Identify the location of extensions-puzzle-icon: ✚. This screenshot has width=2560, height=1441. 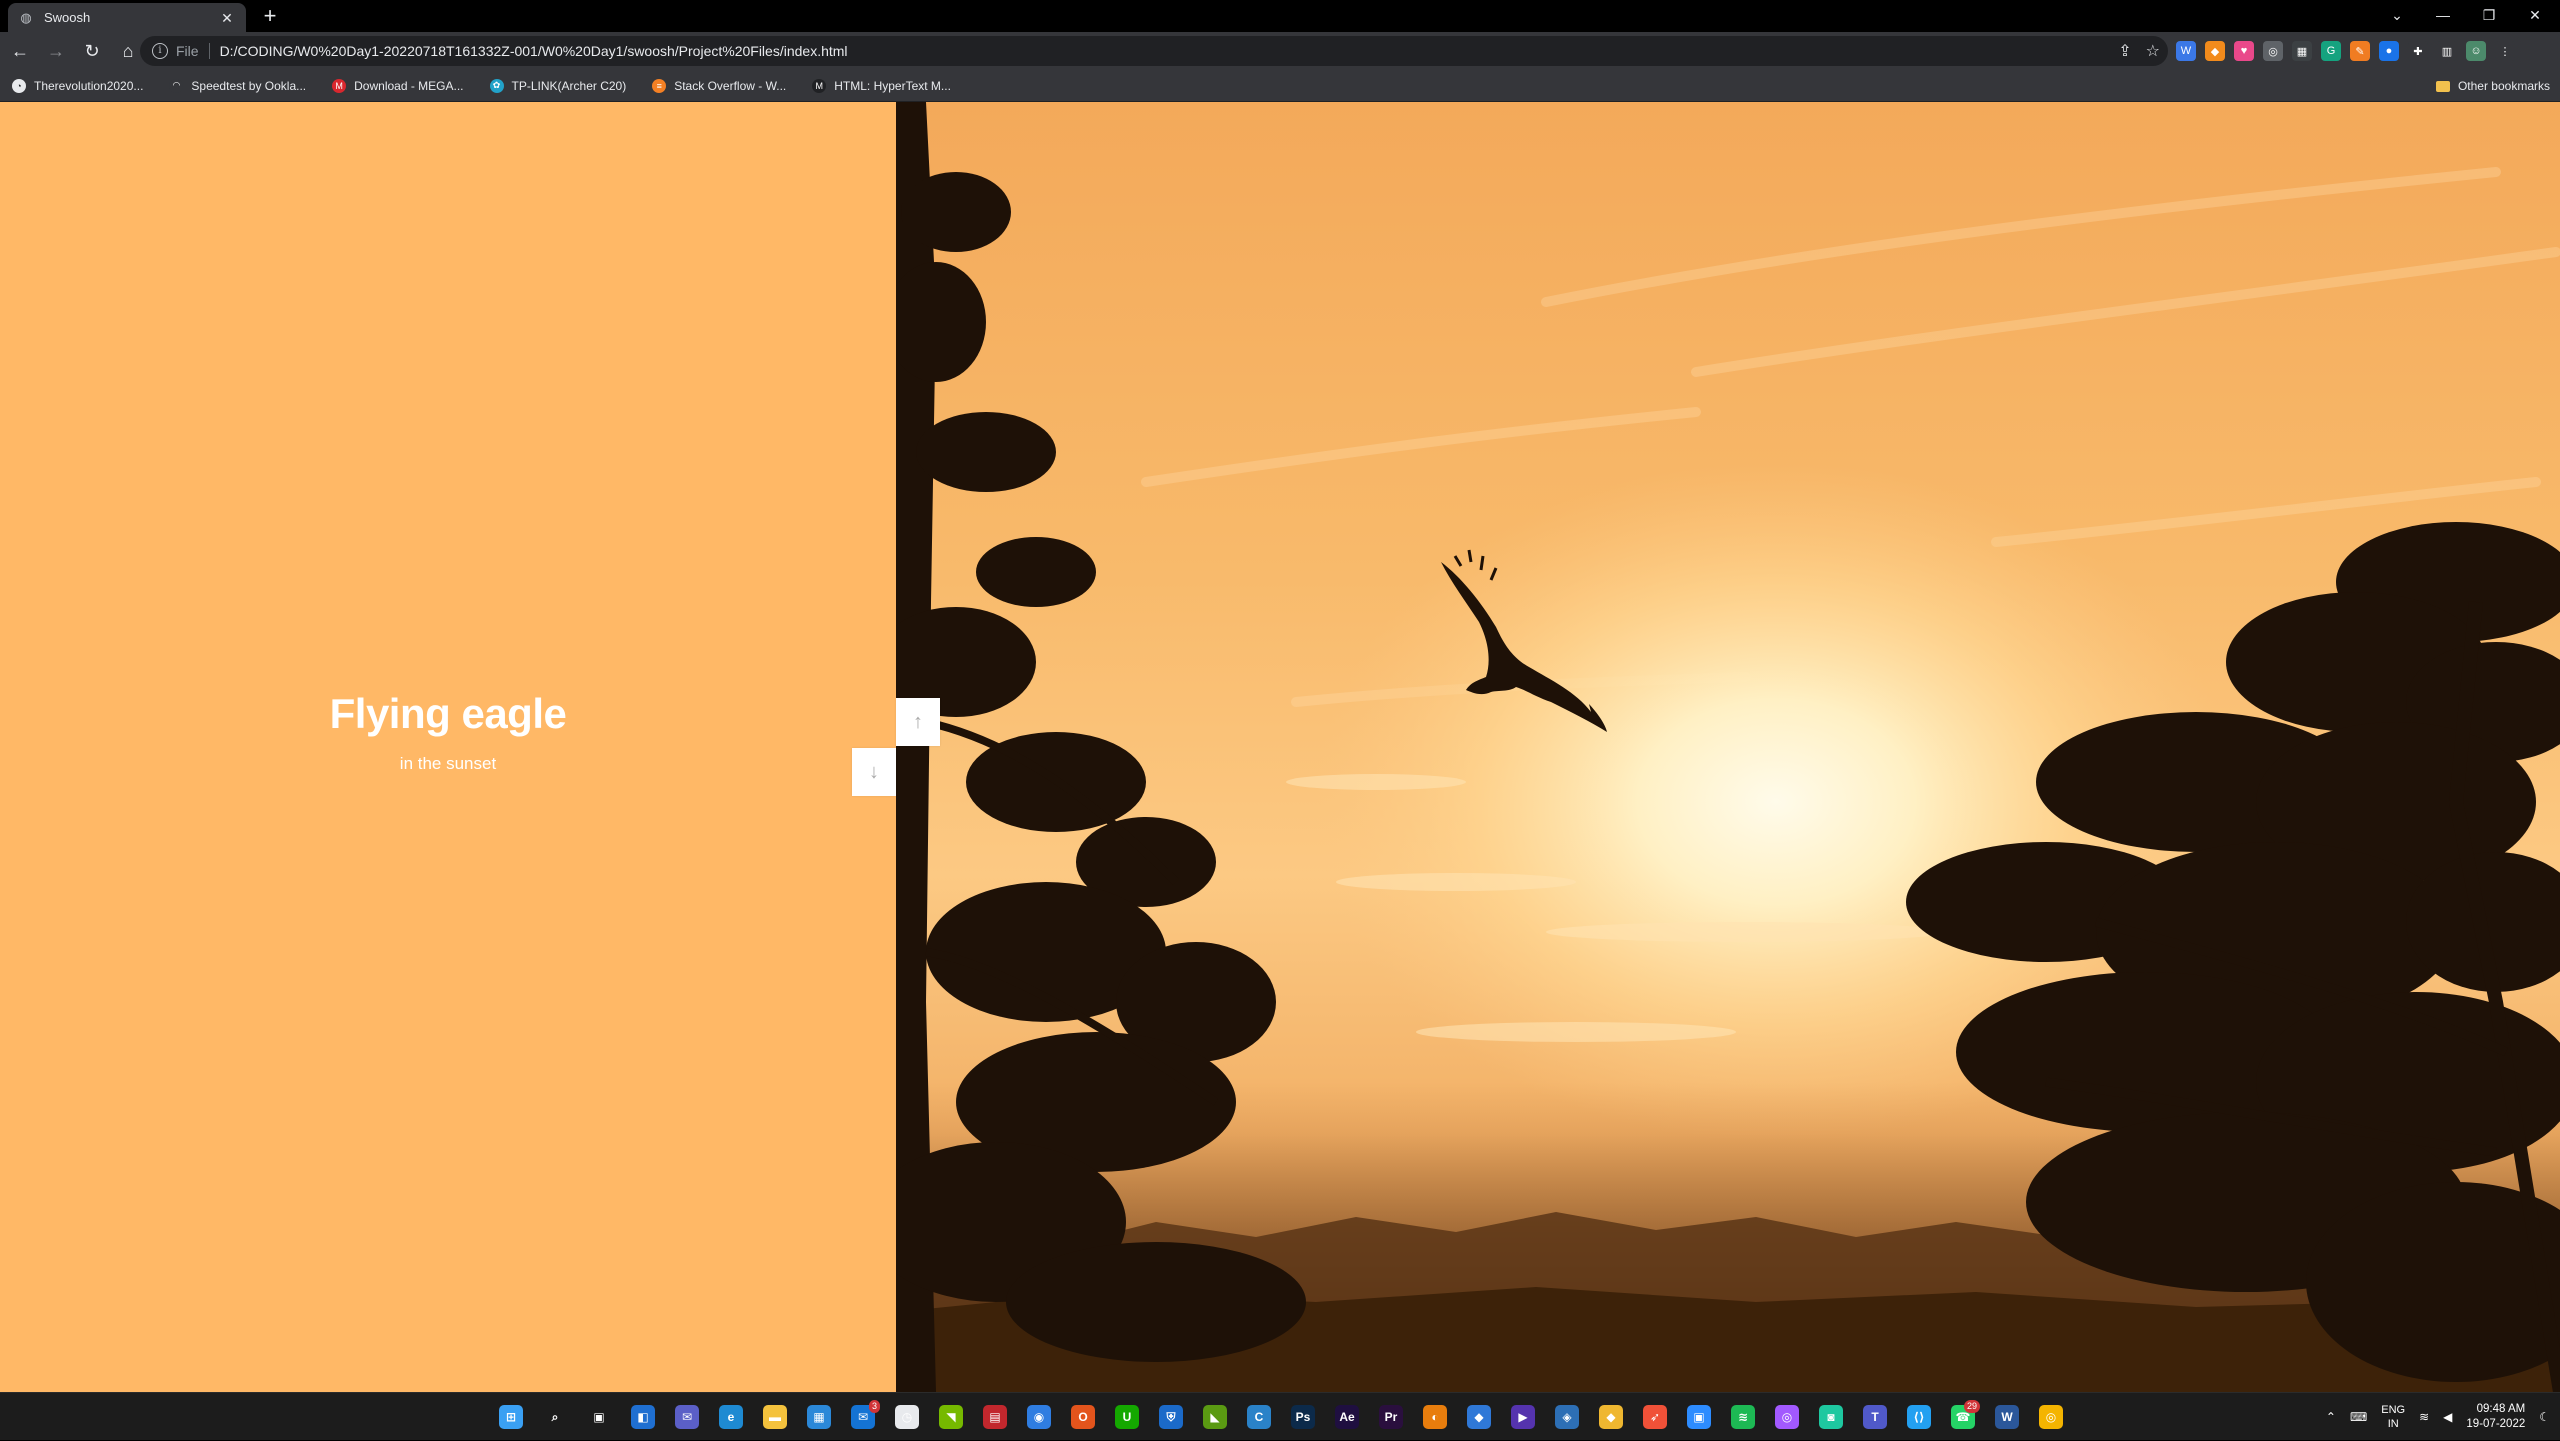
(2418, 51).